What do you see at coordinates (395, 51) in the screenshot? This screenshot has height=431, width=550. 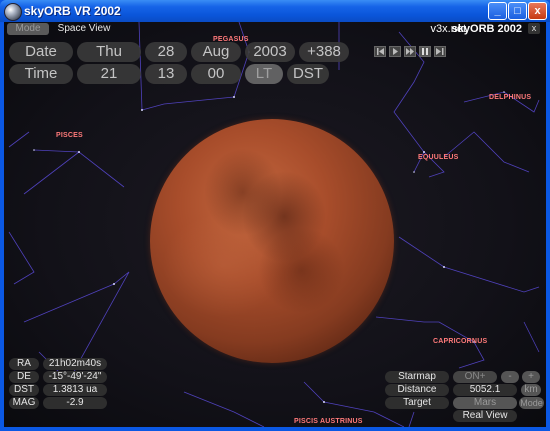 I see `play-icon` at bounding box center [395, 51].